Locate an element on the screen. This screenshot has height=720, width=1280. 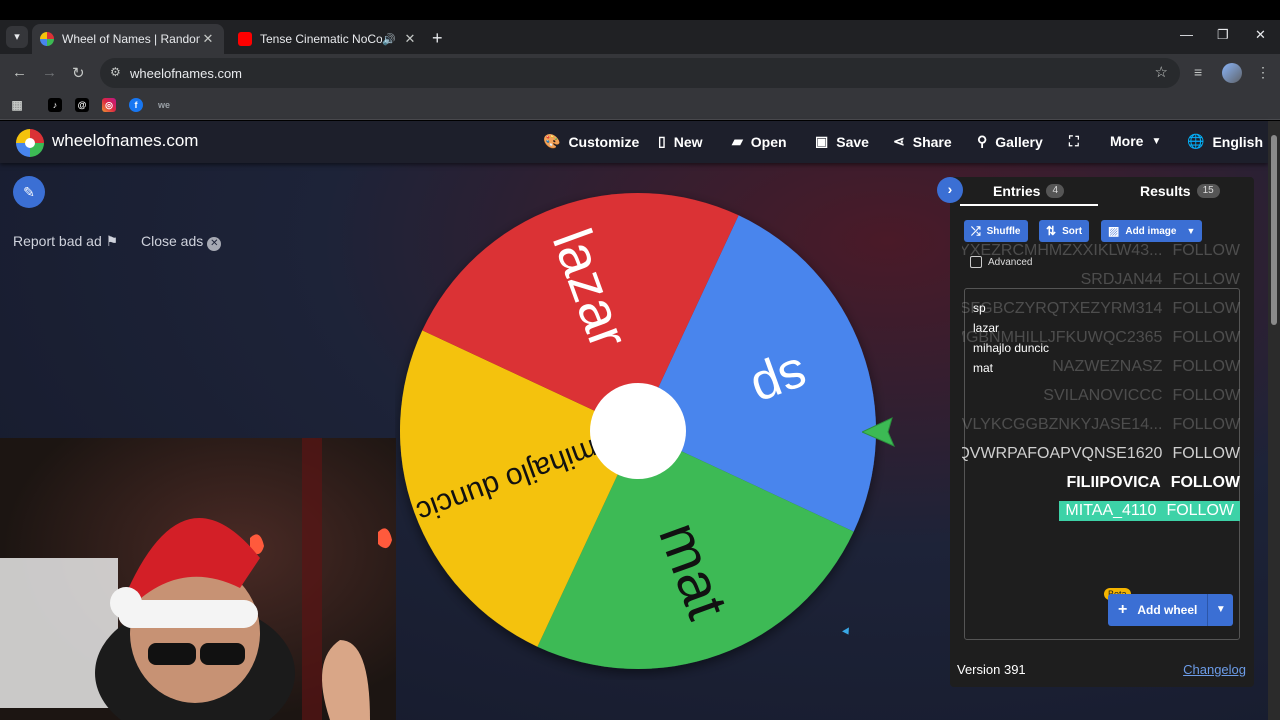
streamer-webcam is located at coordinates (198, 579).